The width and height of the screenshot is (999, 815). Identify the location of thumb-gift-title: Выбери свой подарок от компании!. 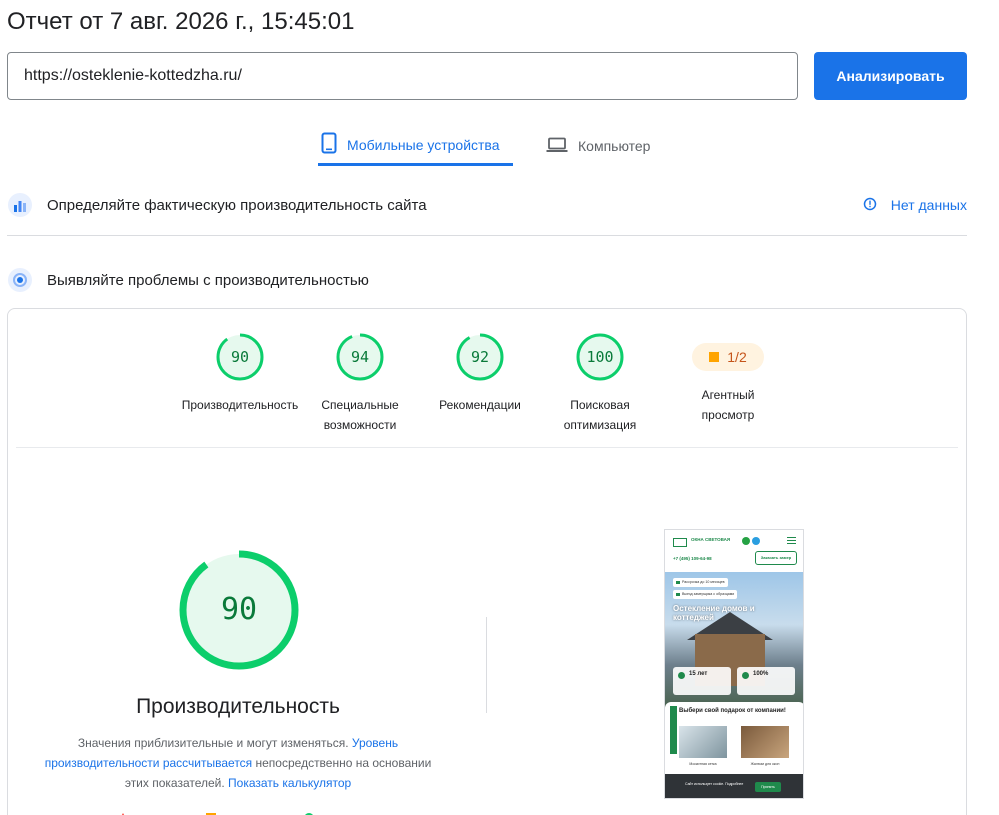
(732, 711).